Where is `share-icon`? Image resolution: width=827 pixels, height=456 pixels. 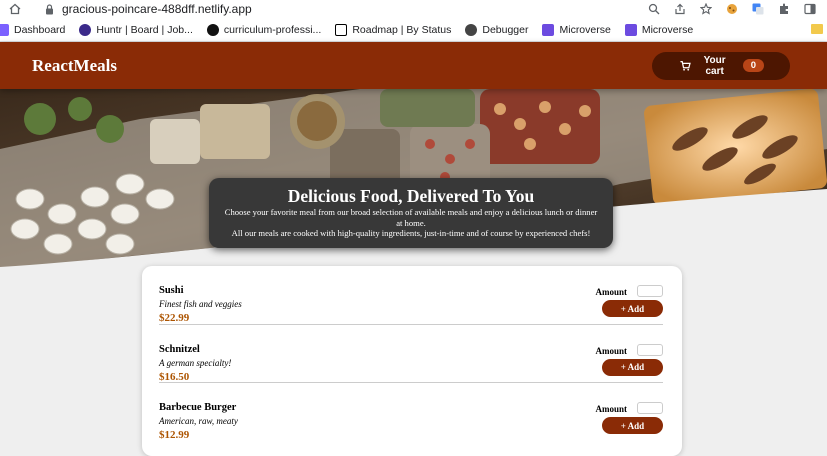
share-icon is located at coordinates (680, 9).